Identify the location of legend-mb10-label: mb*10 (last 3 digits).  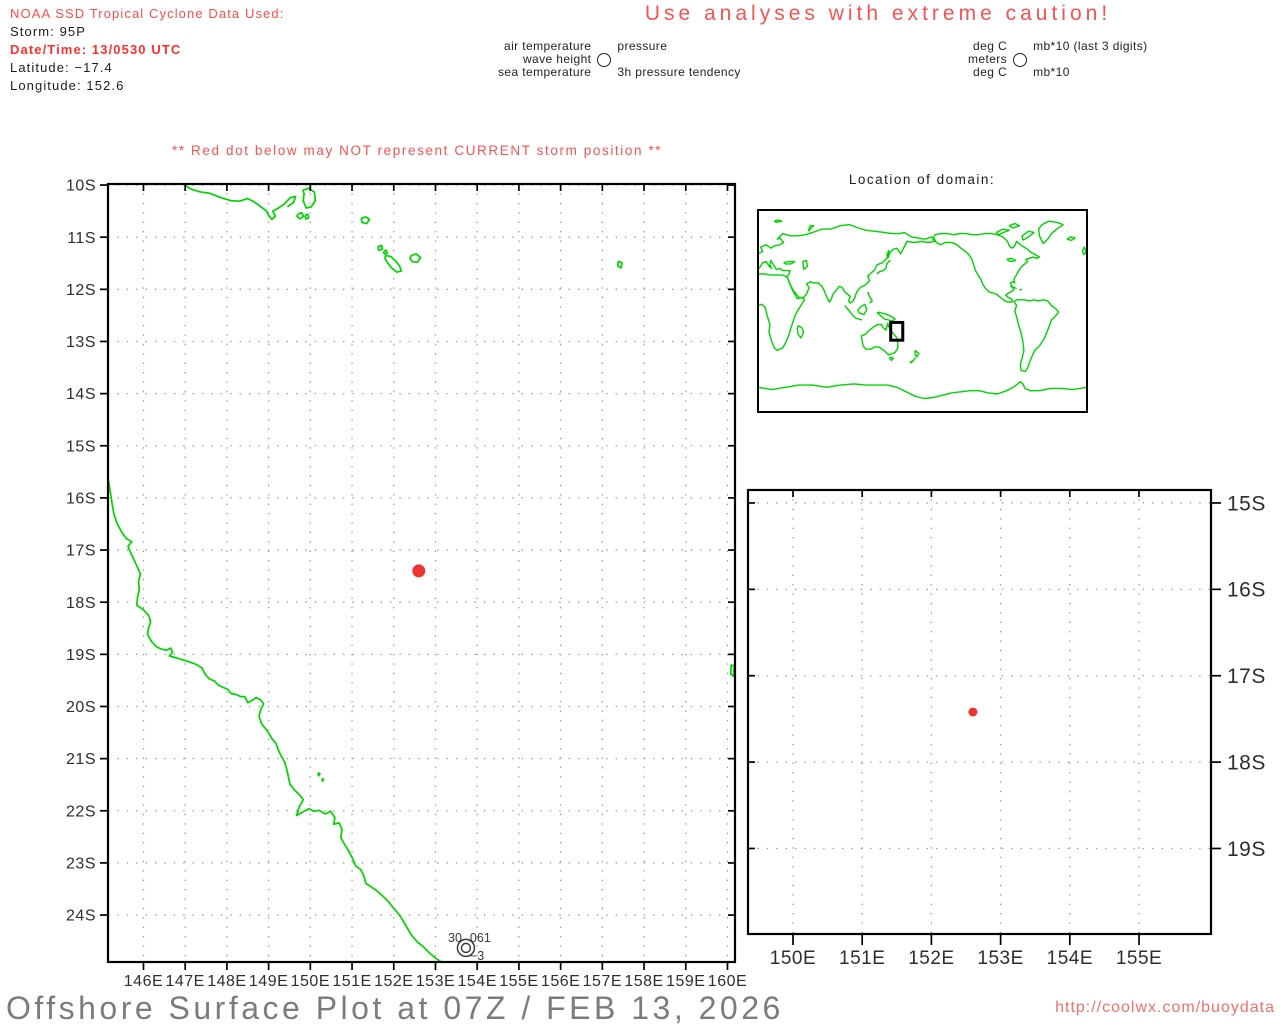
(1090, 46).